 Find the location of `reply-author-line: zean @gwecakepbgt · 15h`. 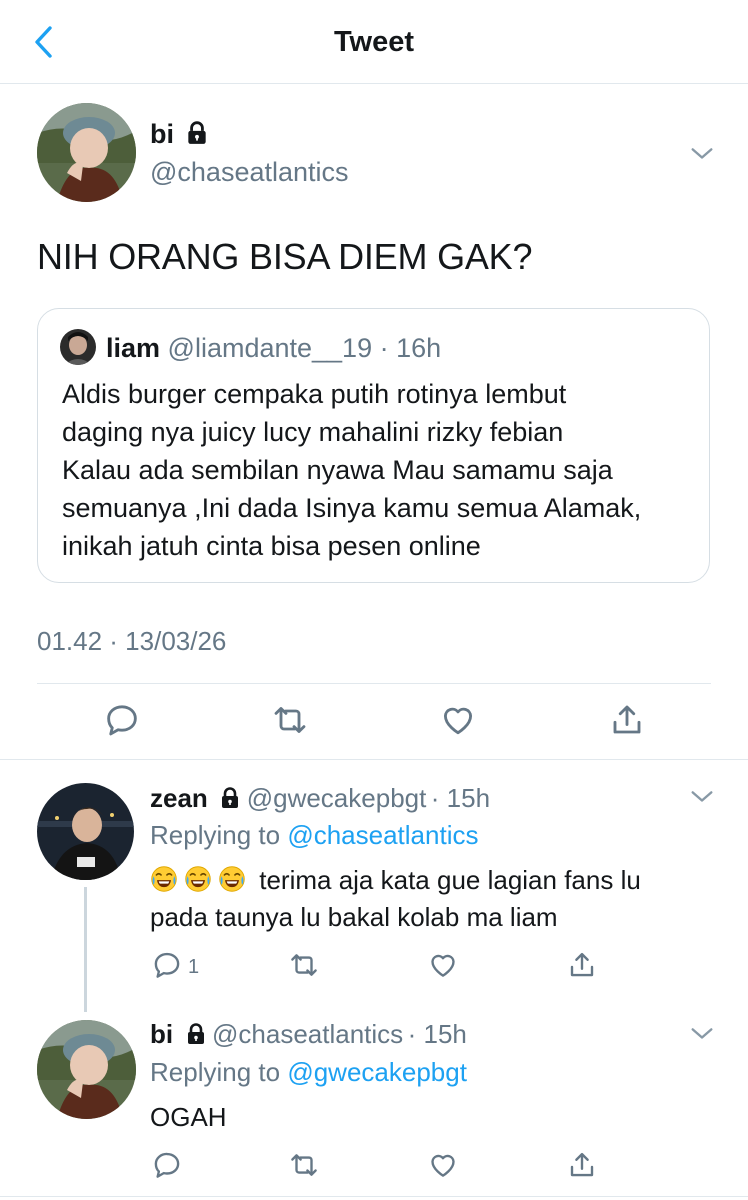

reply-author-line: zean @gwecakepbgt · 15h is located at coordinates (320, 798).